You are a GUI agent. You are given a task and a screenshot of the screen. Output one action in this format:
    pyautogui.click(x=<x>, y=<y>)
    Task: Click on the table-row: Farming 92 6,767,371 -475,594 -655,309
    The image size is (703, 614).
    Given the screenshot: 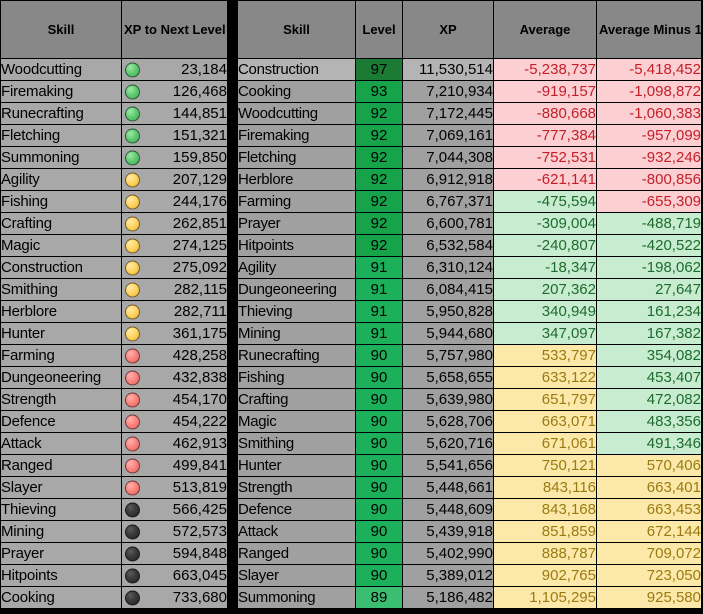 What is the action you would take?
    pyautogui.click(x=469, y=201)
    